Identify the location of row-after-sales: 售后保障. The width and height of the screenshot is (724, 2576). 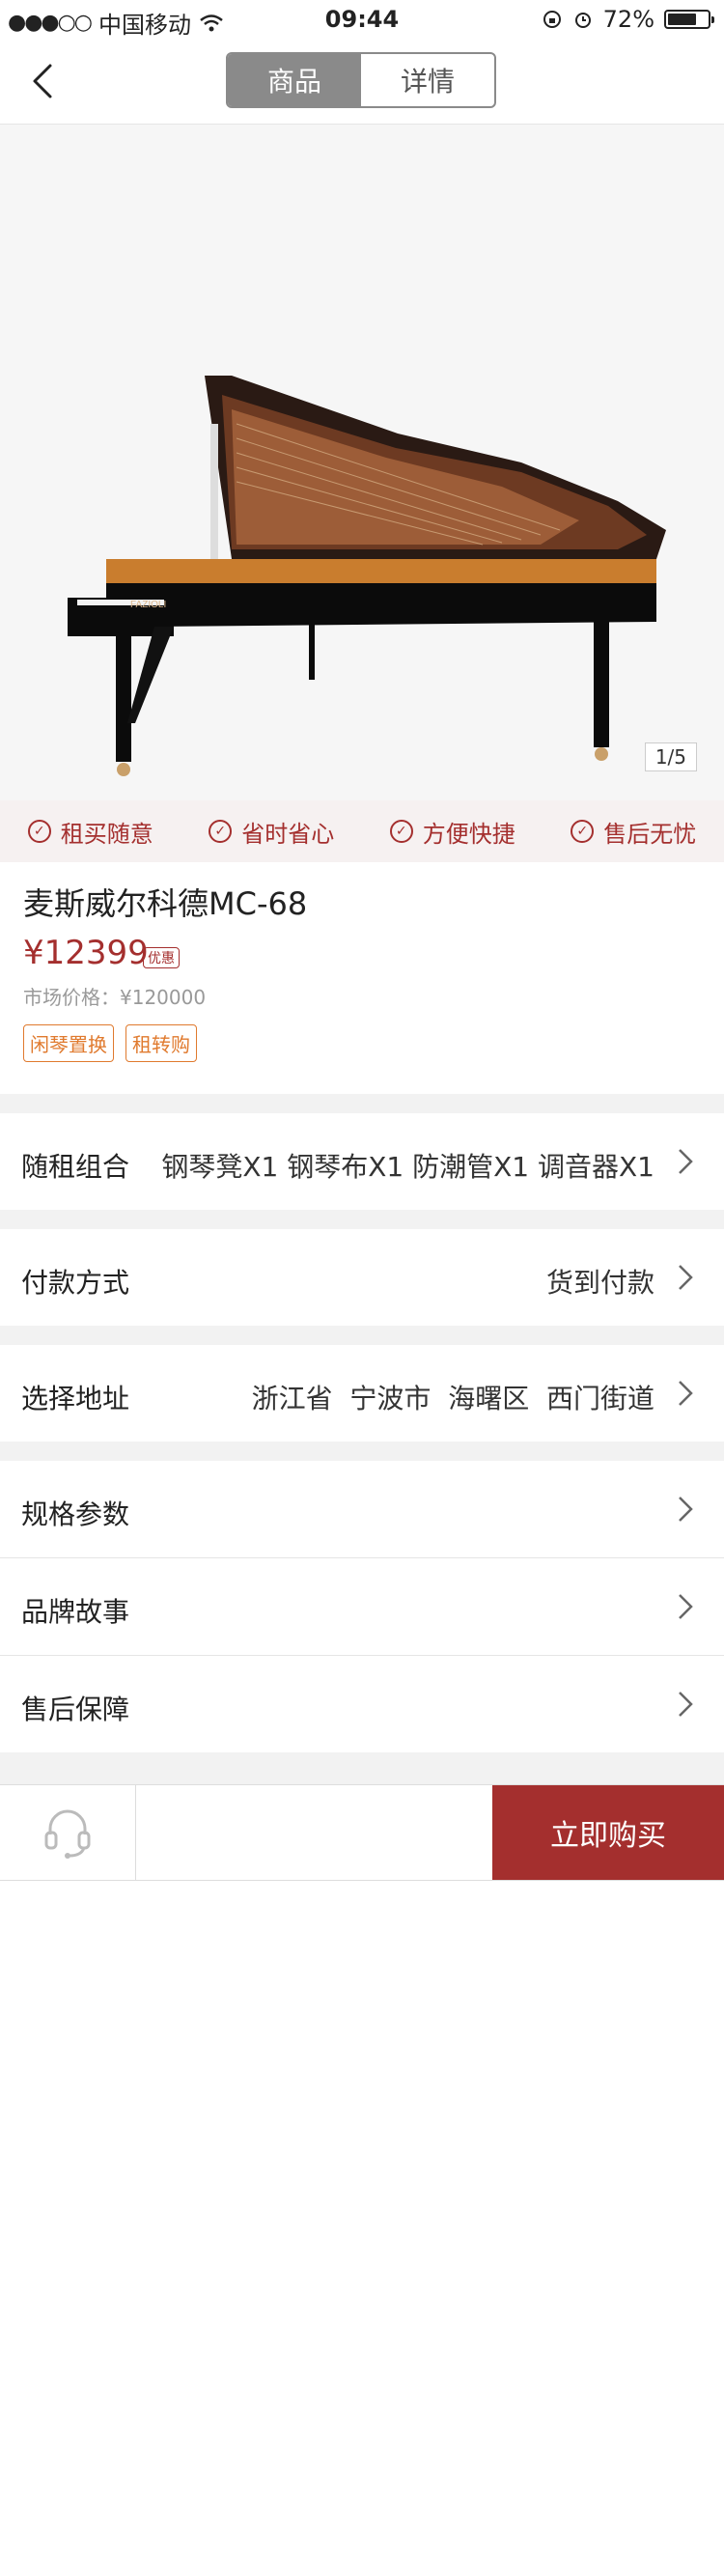
(362, 1704).